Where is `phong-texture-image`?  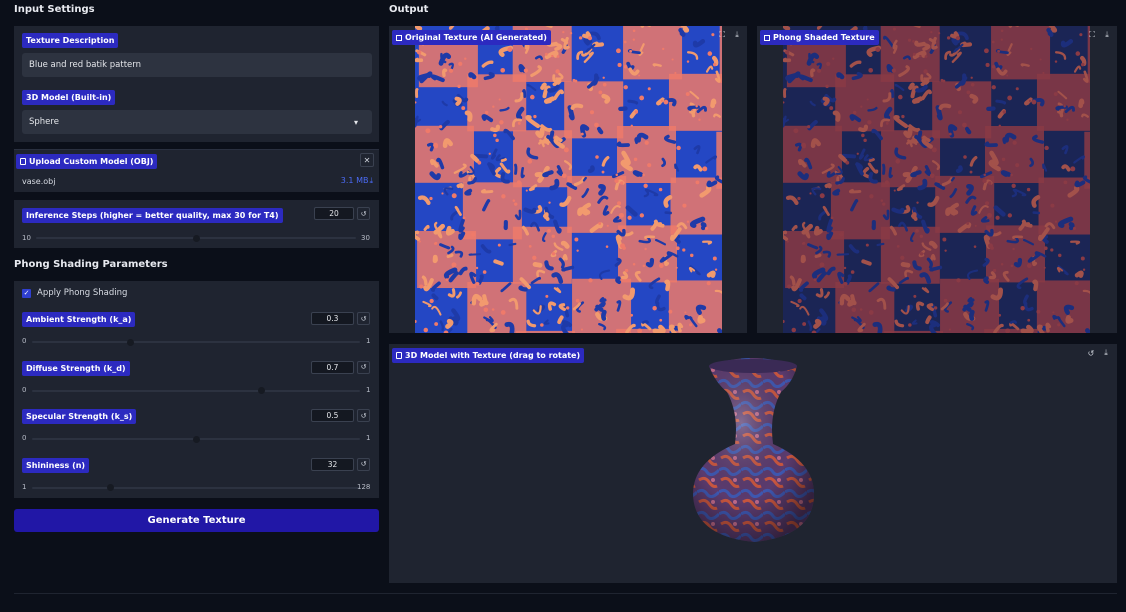 phong-texture-image is located at coordinates (936, 179).